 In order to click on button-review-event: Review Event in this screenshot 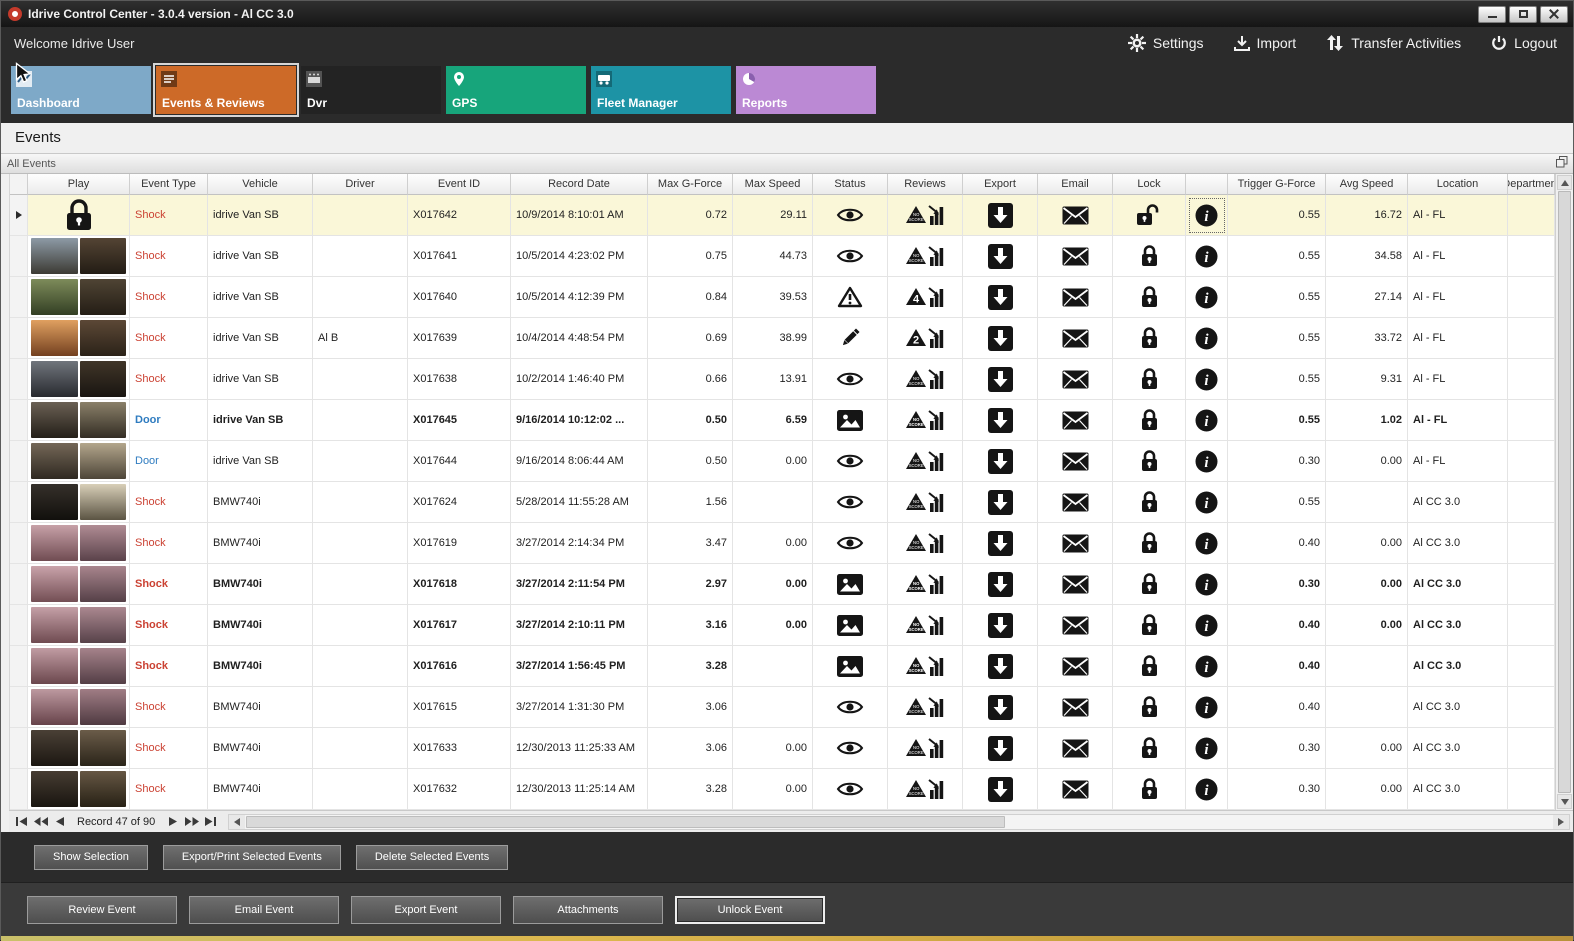, I will do `click(102, 909)`.